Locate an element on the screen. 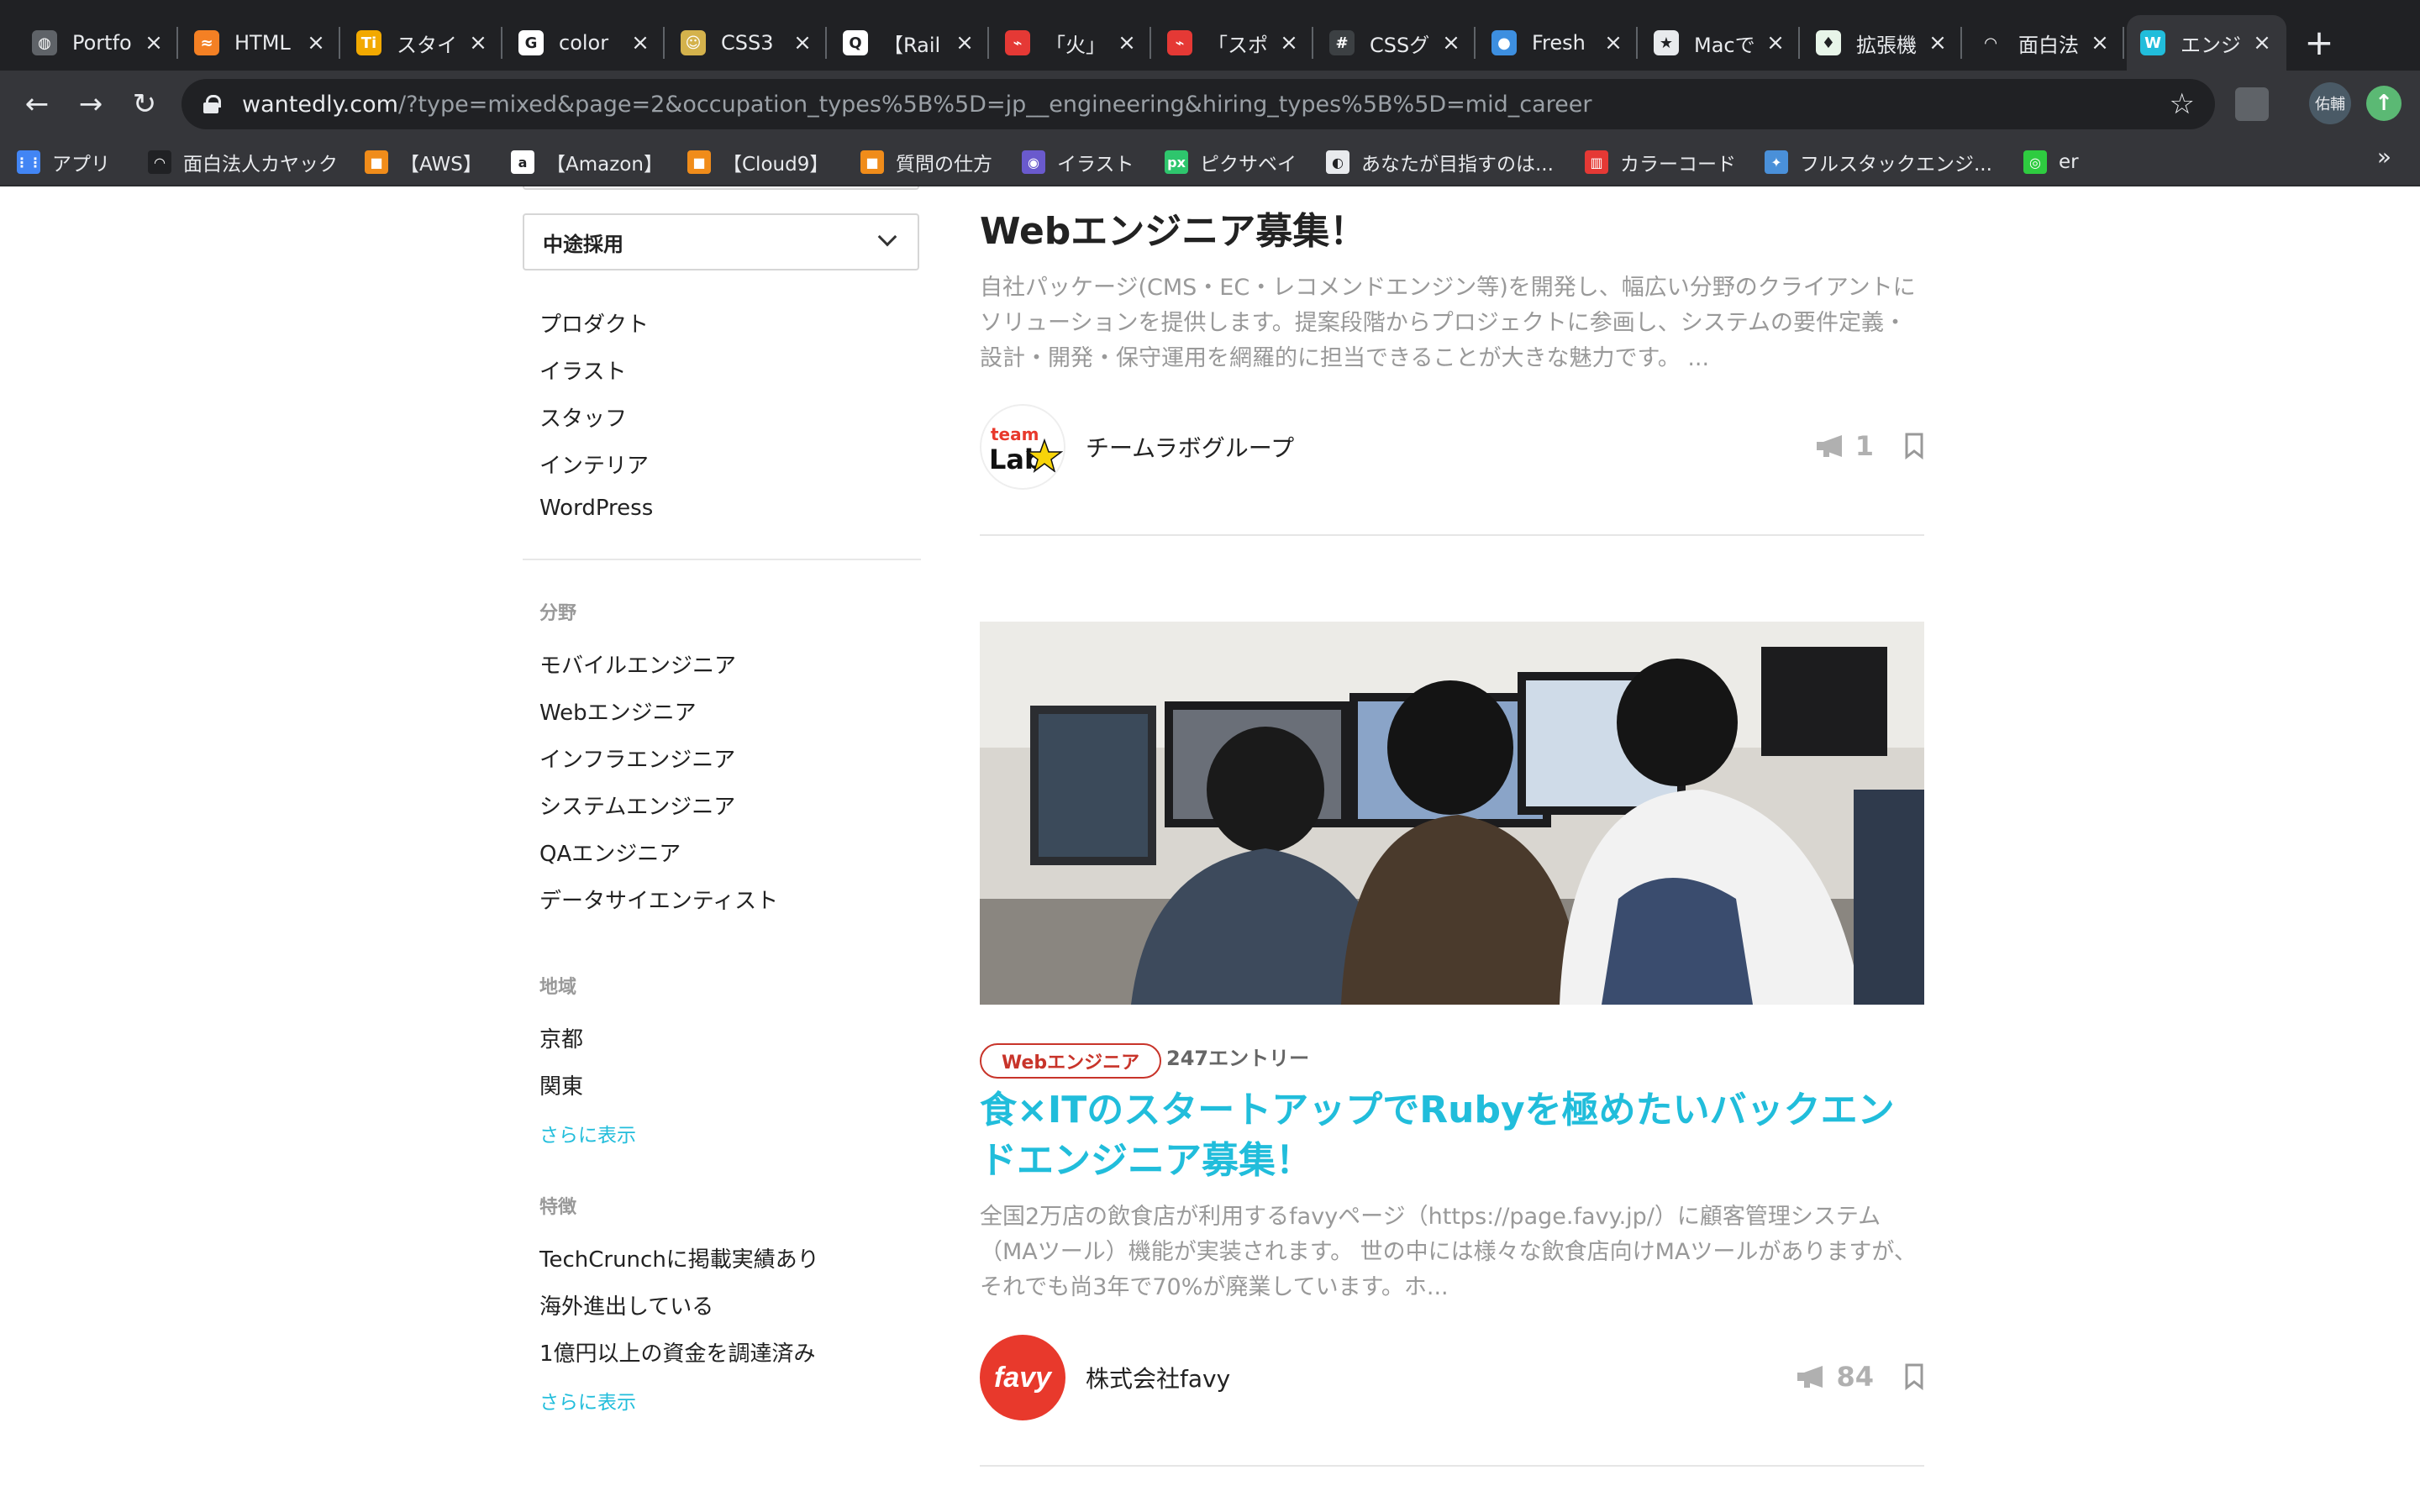  filter-feature-overseas: 海外進出している is located at coordinates (626, 1304).